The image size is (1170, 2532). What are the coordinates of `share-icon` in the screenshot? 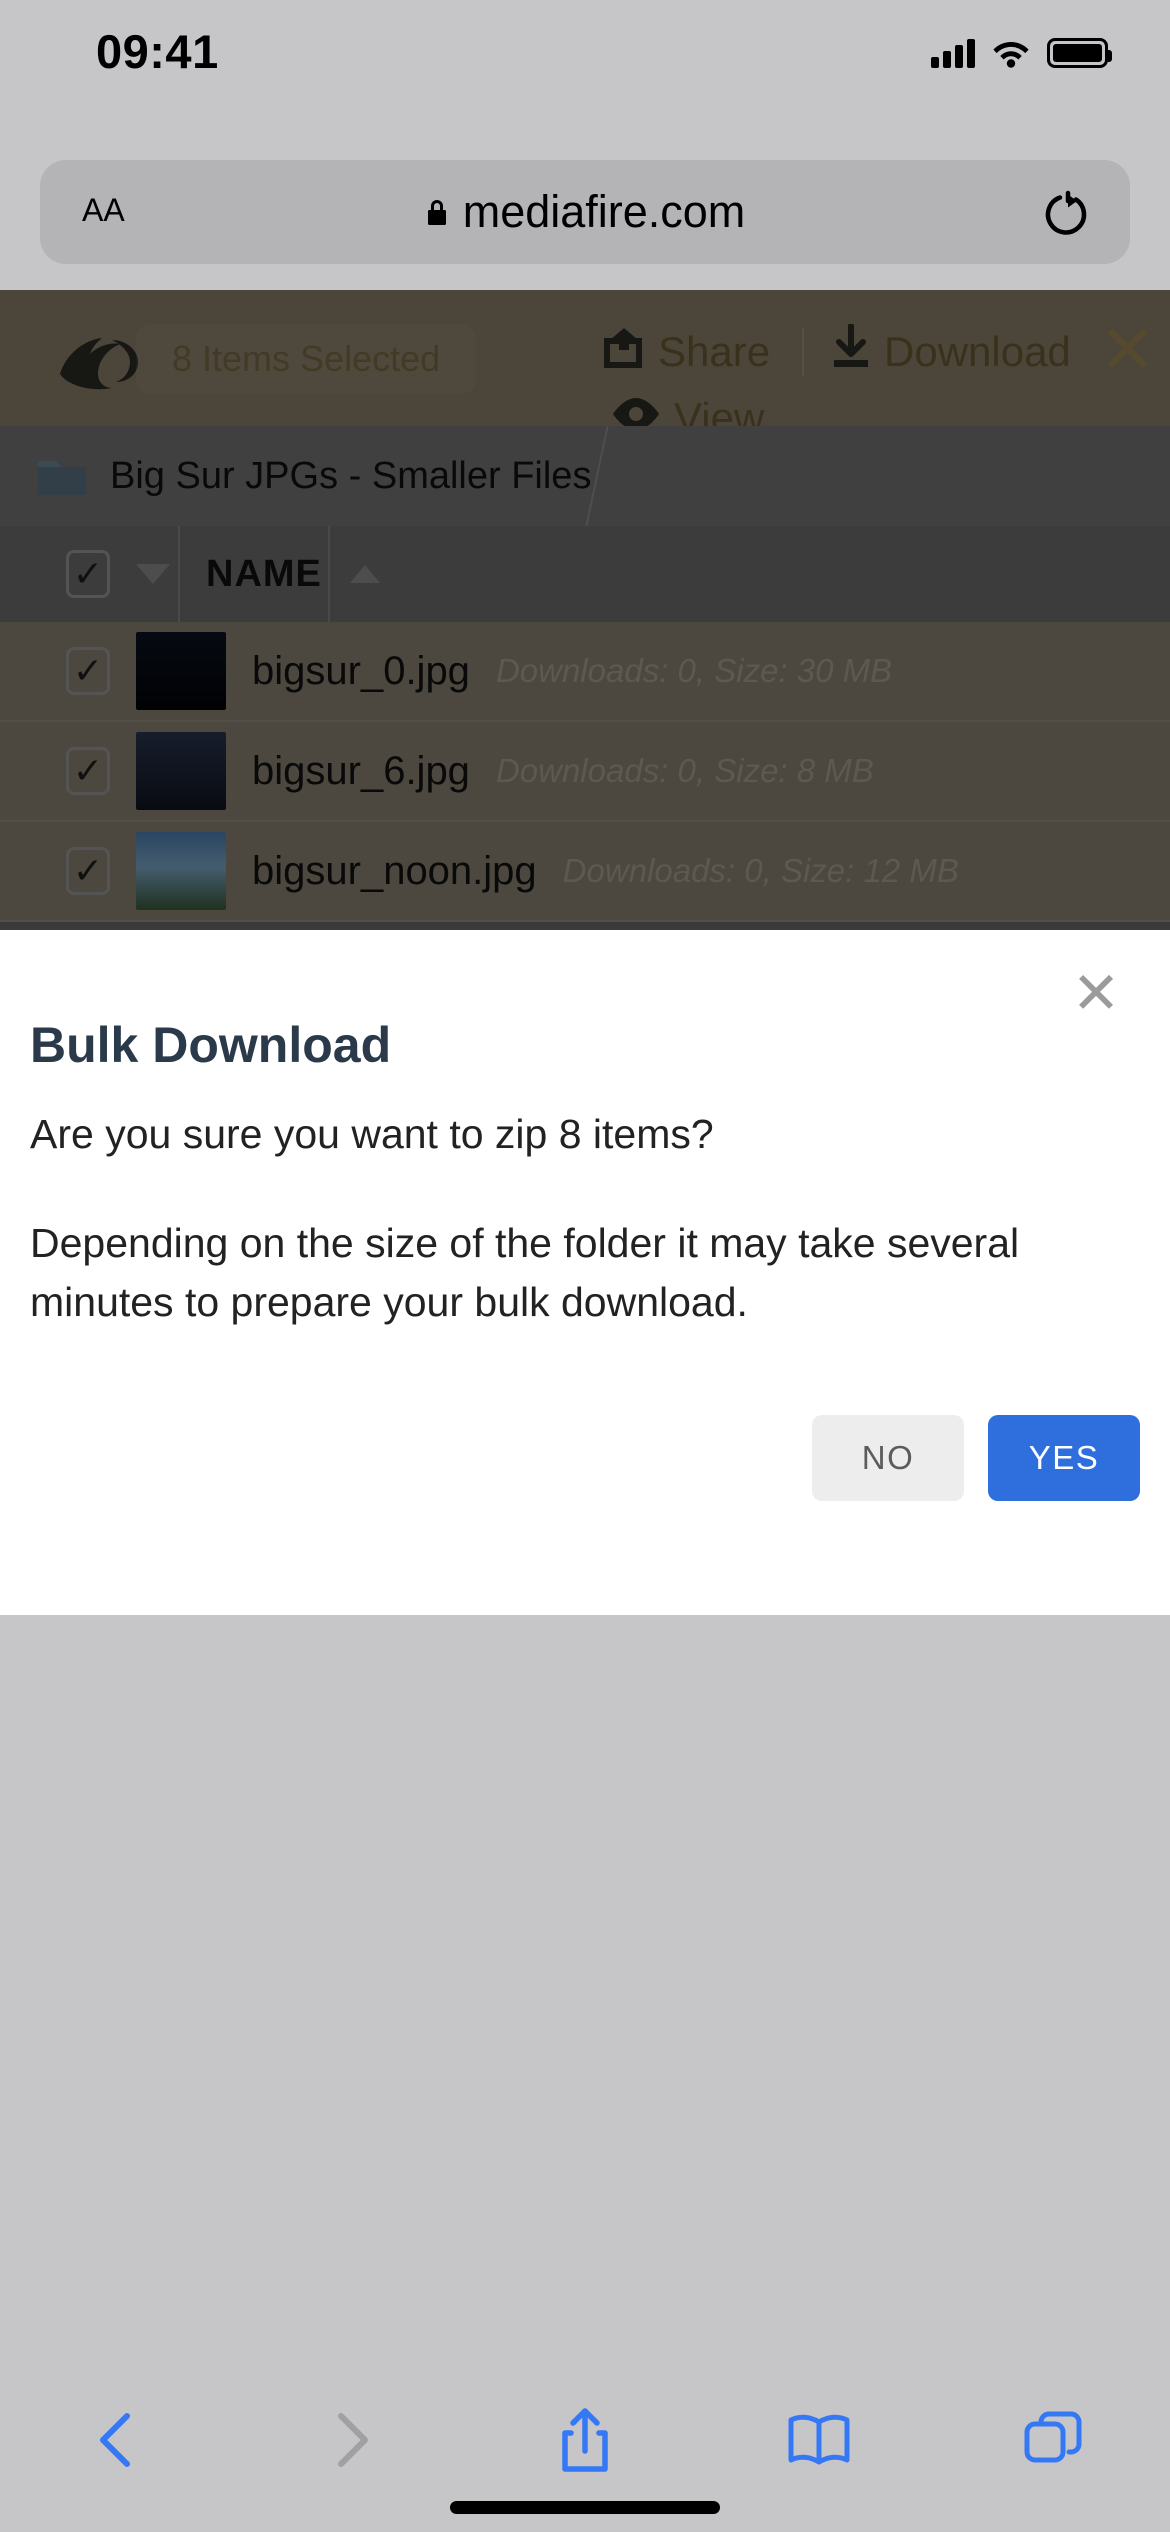 It's located at (585, 2440).